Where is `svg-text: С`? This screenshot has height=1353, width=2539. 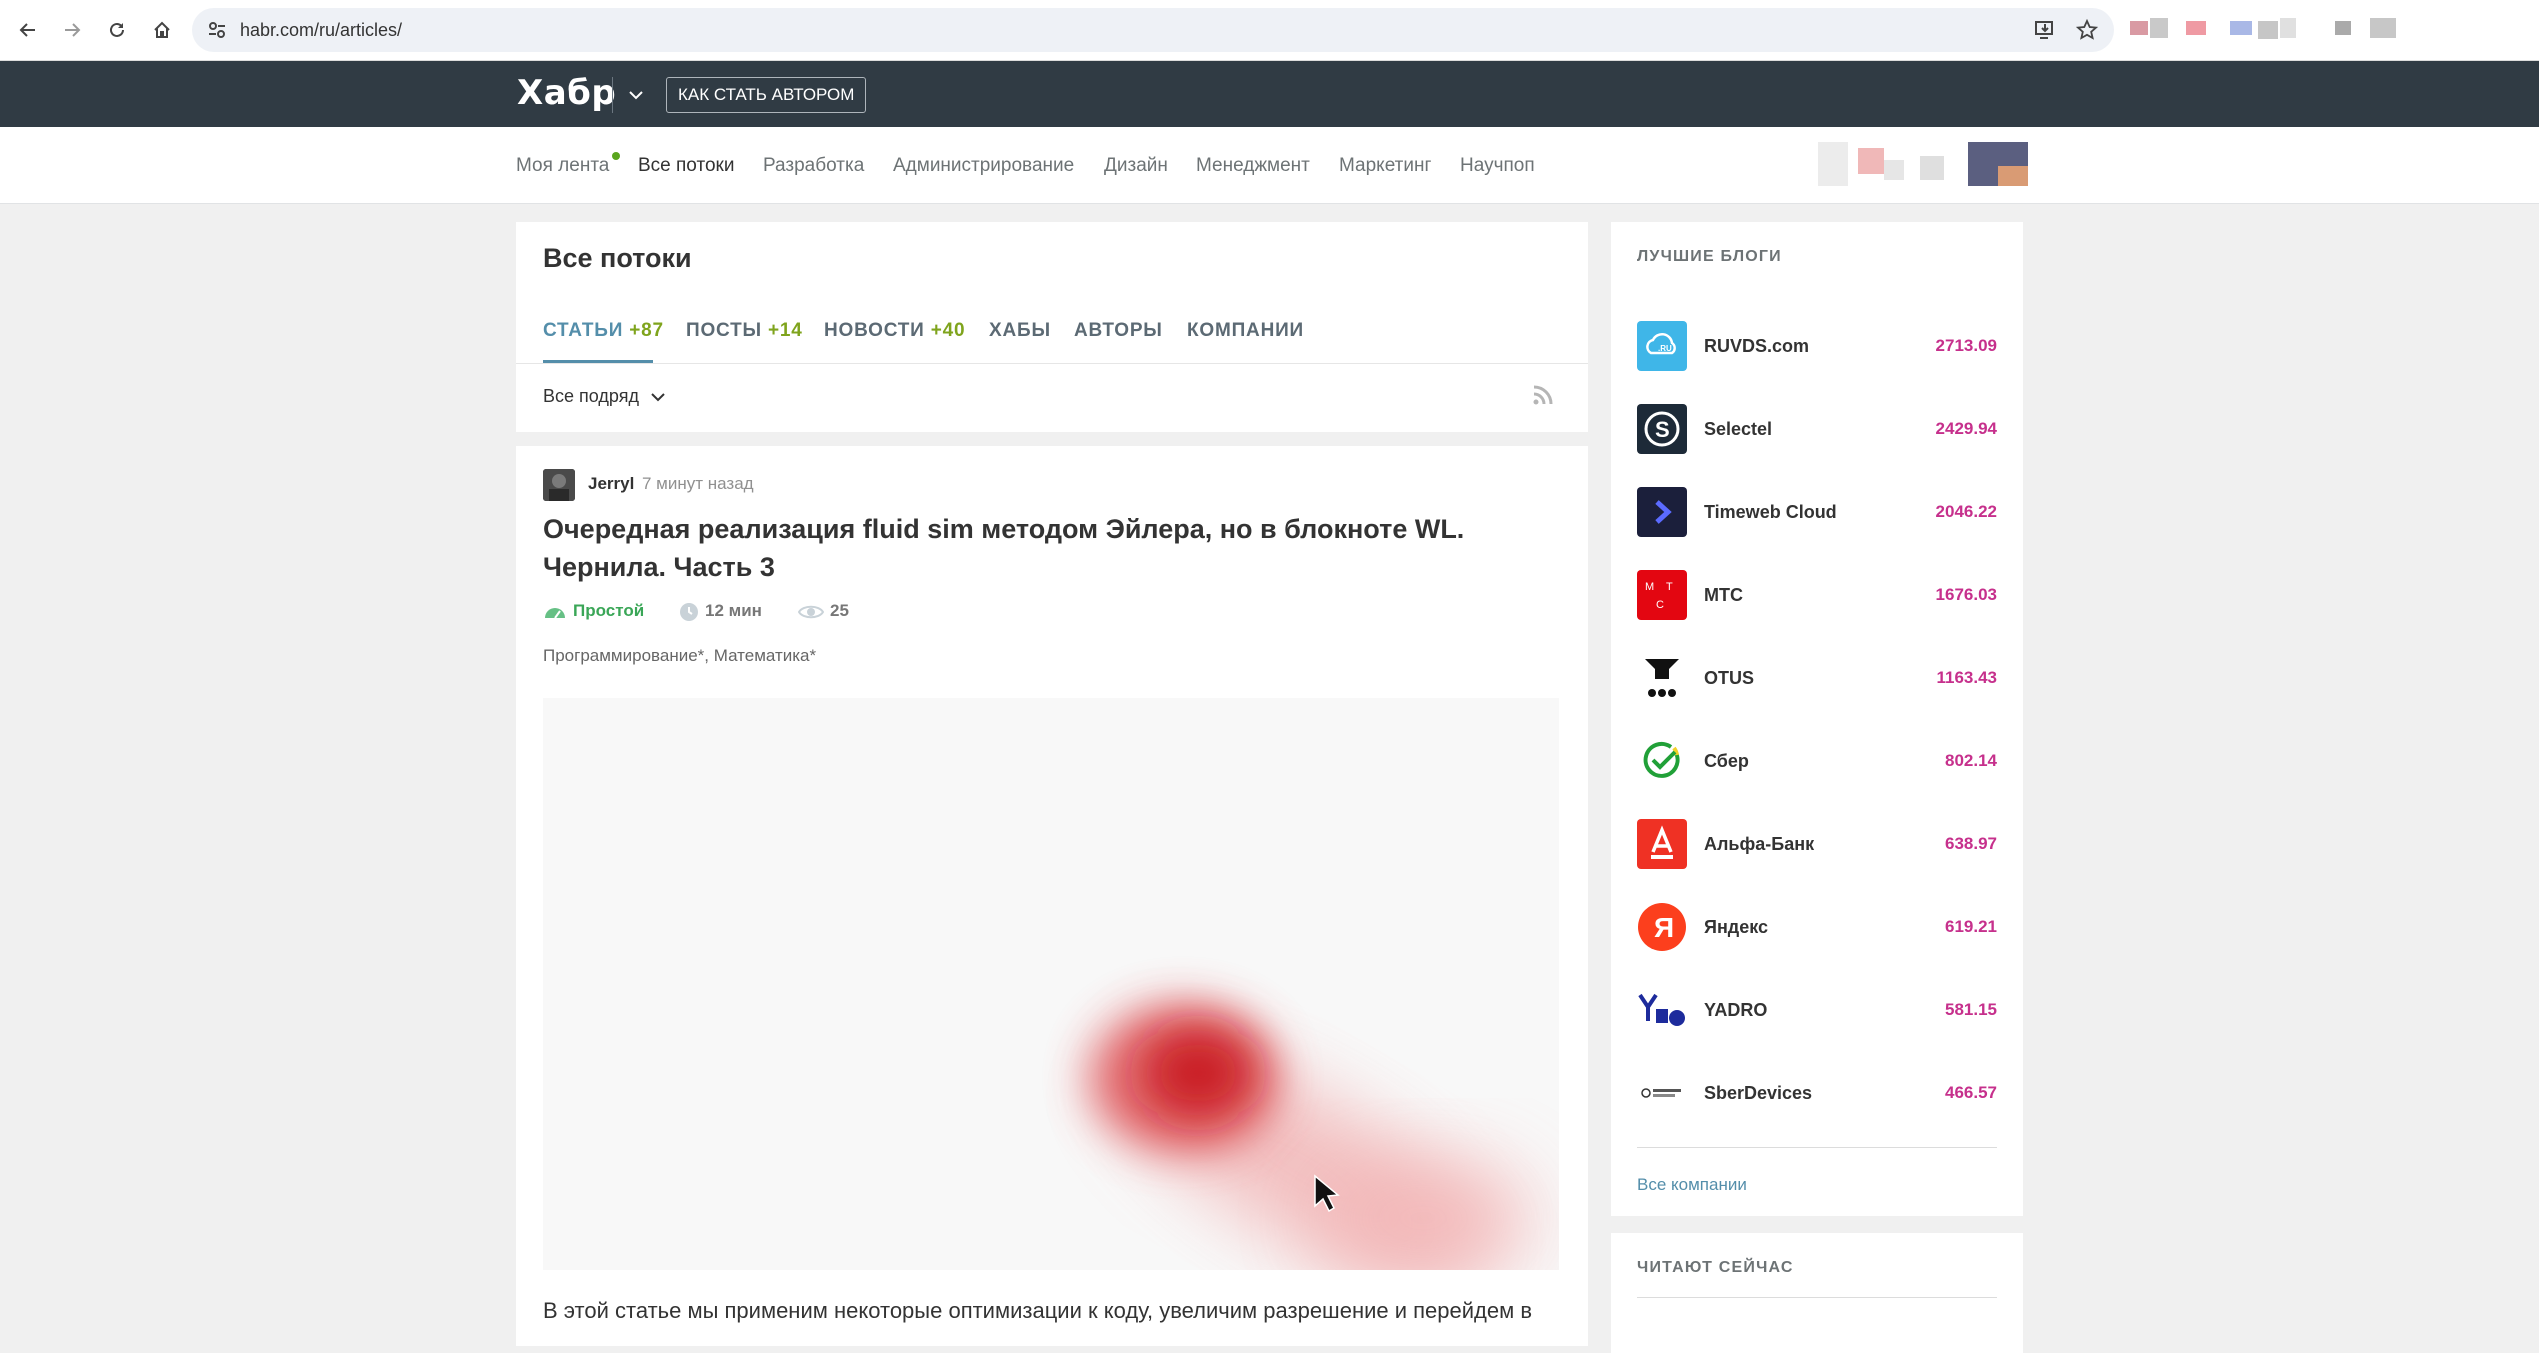
svg-text: С is located at coordinates (1660, 605).